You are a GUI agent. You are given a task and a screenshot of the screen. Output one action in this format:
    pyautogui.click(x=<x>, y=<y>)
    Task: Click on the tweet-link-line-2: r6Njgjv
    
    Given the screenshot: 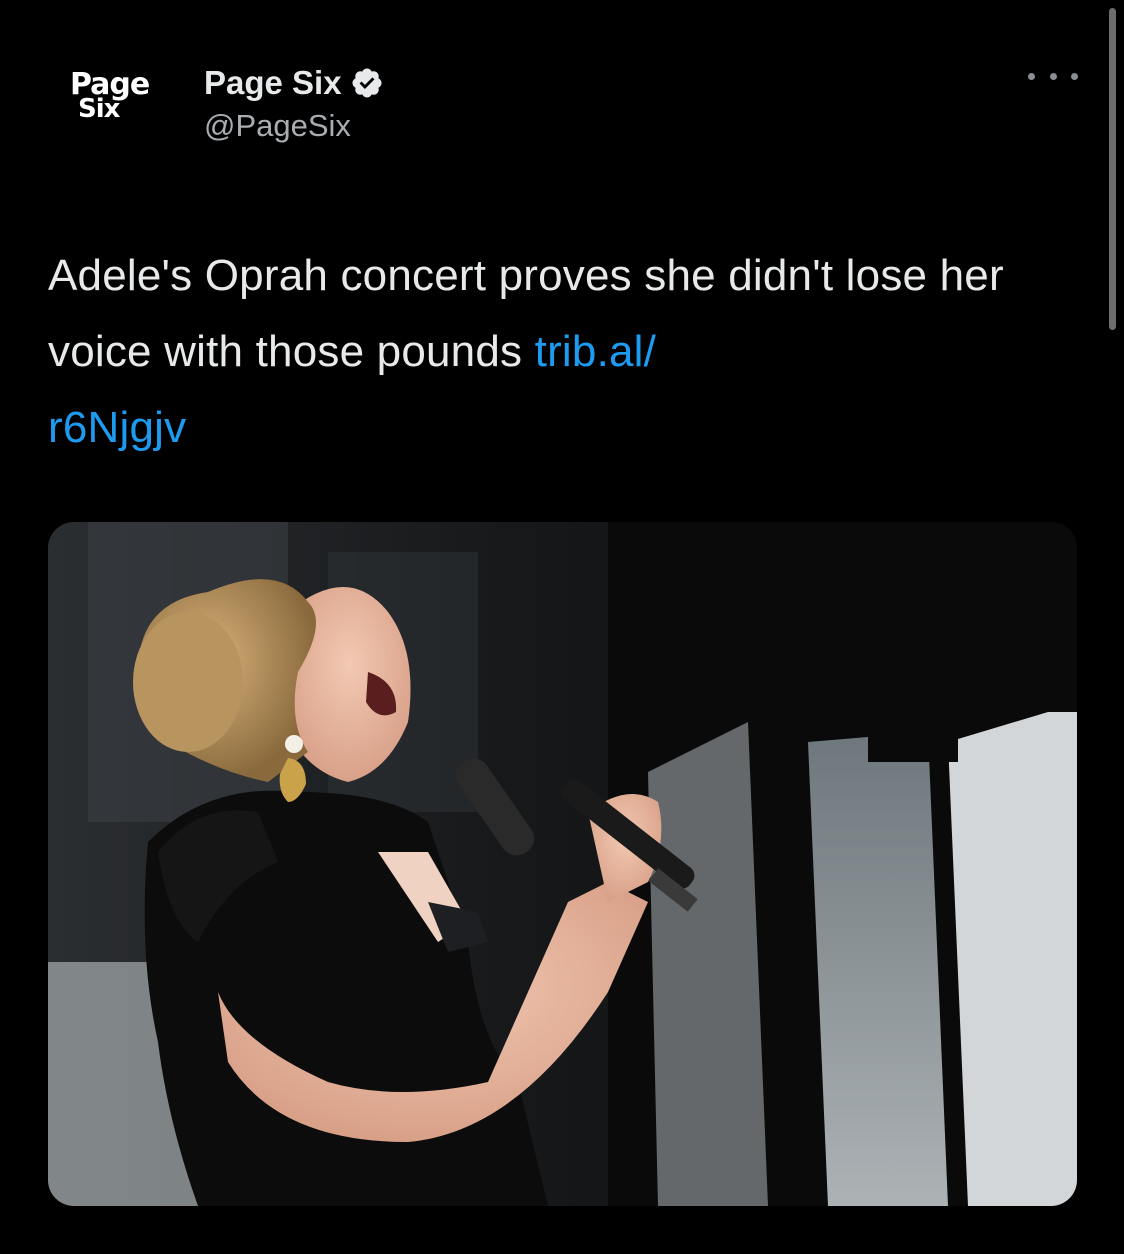 What is the action you would take?
    pyautogui.click(x=117, y=427)
    